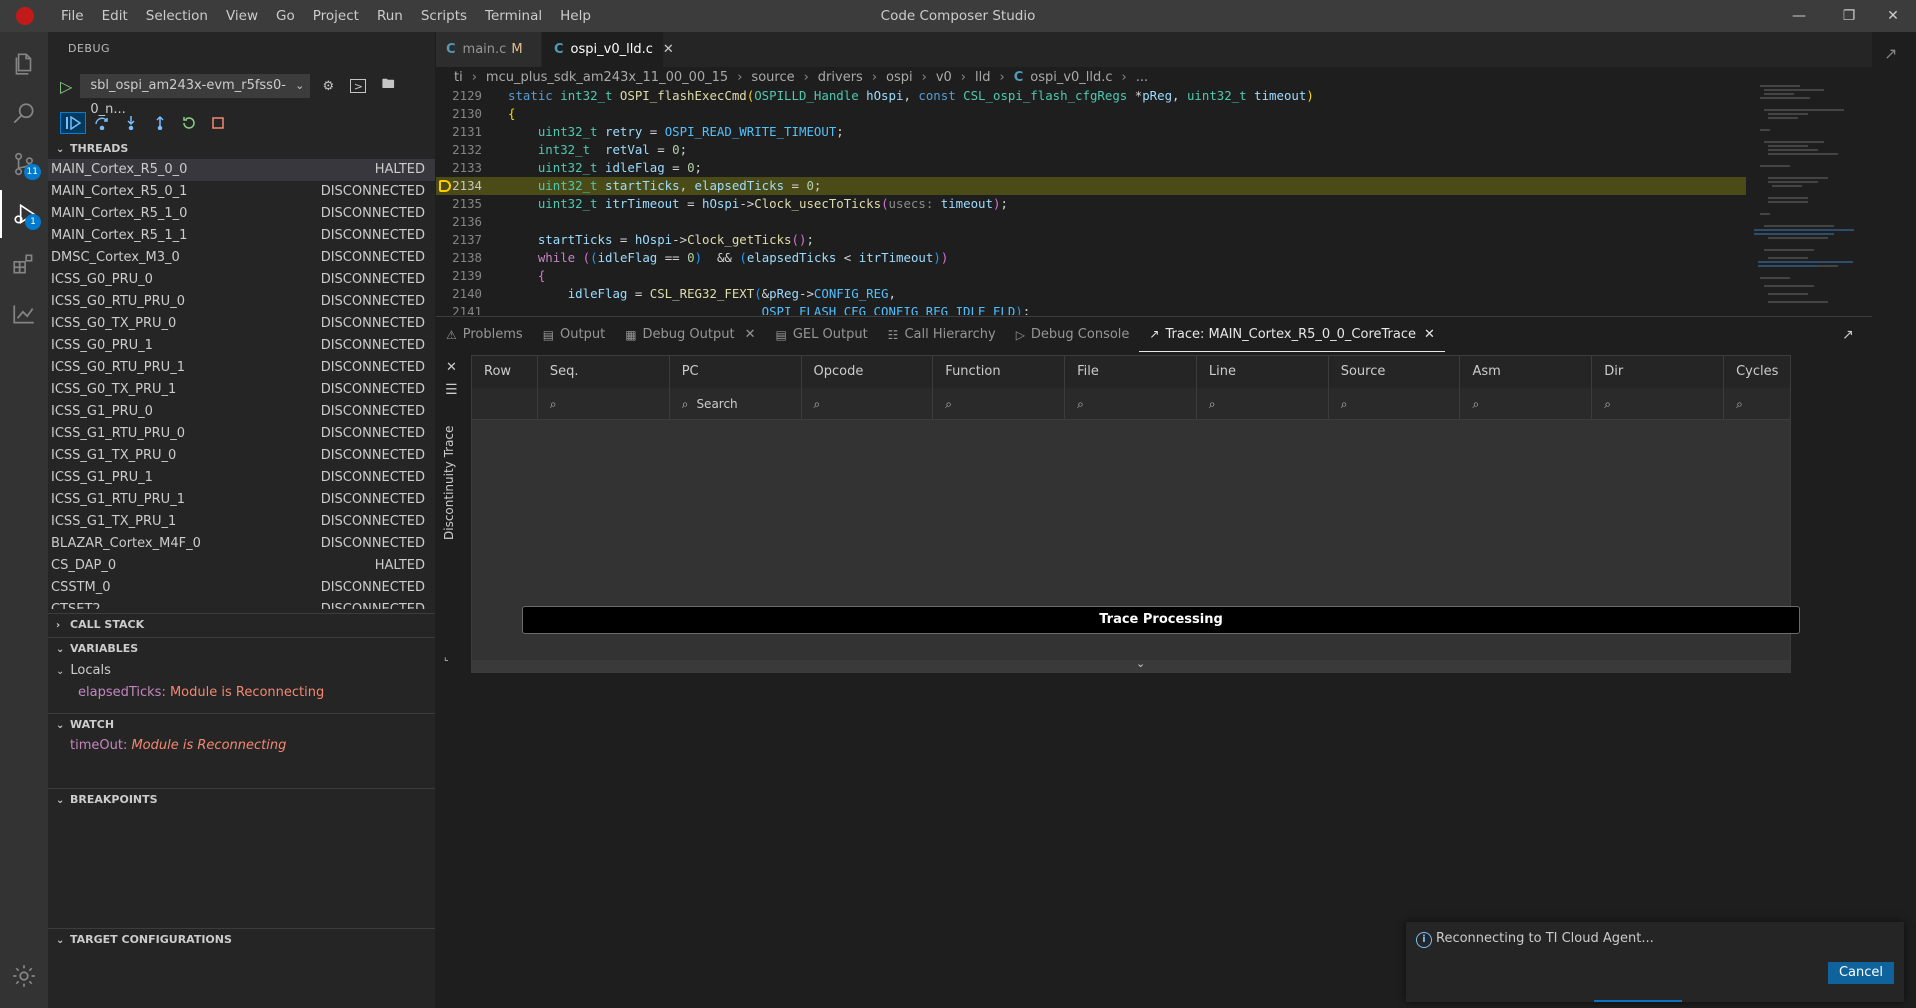  Describe the element at coordinates (458, 78) in the screenshot. I see `breadcrumb-item: ti` at that location.